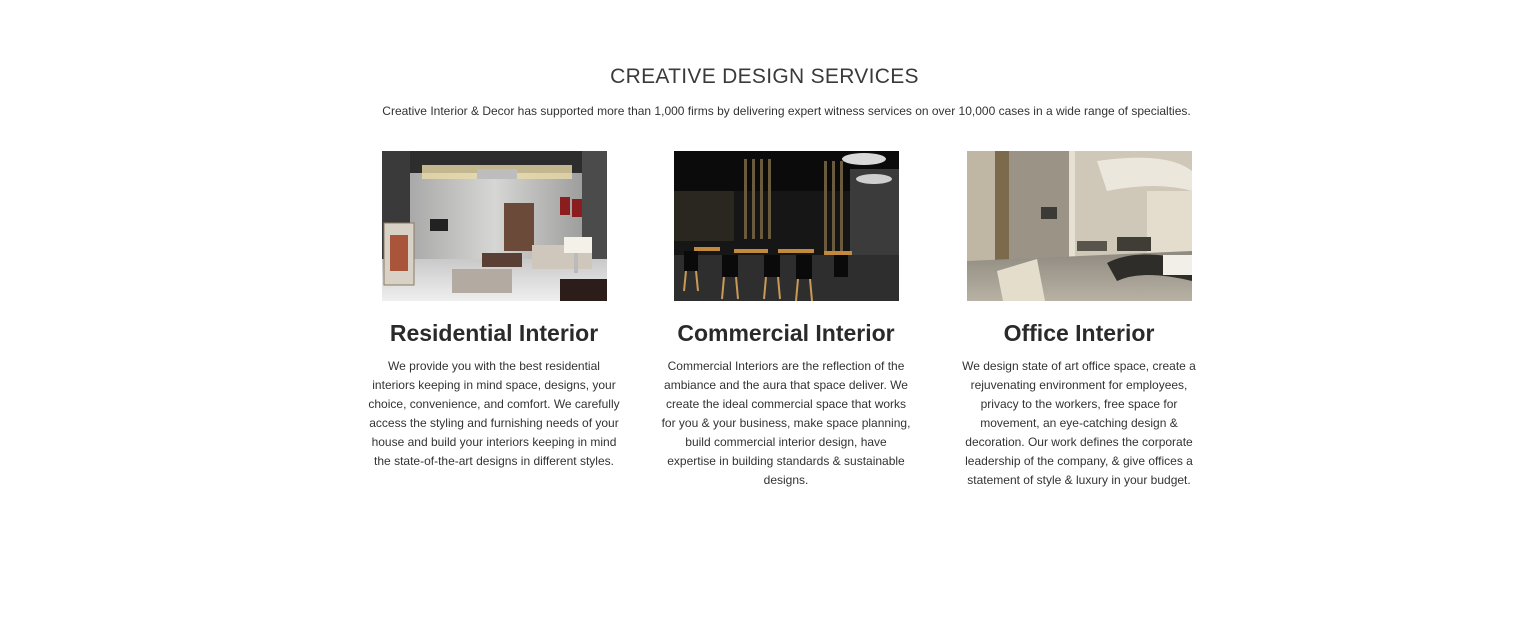 The image size is (1529, 633). I want to click on residential-interior-image, so click(494, 226).